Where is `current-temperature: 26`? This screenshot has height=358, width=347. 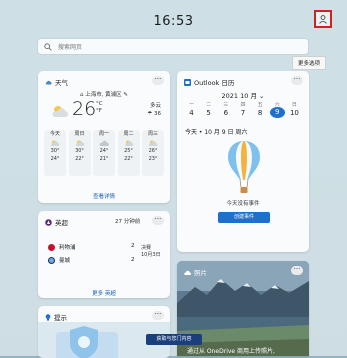
current-temperature: 26 is located at coordinates (84, 109).